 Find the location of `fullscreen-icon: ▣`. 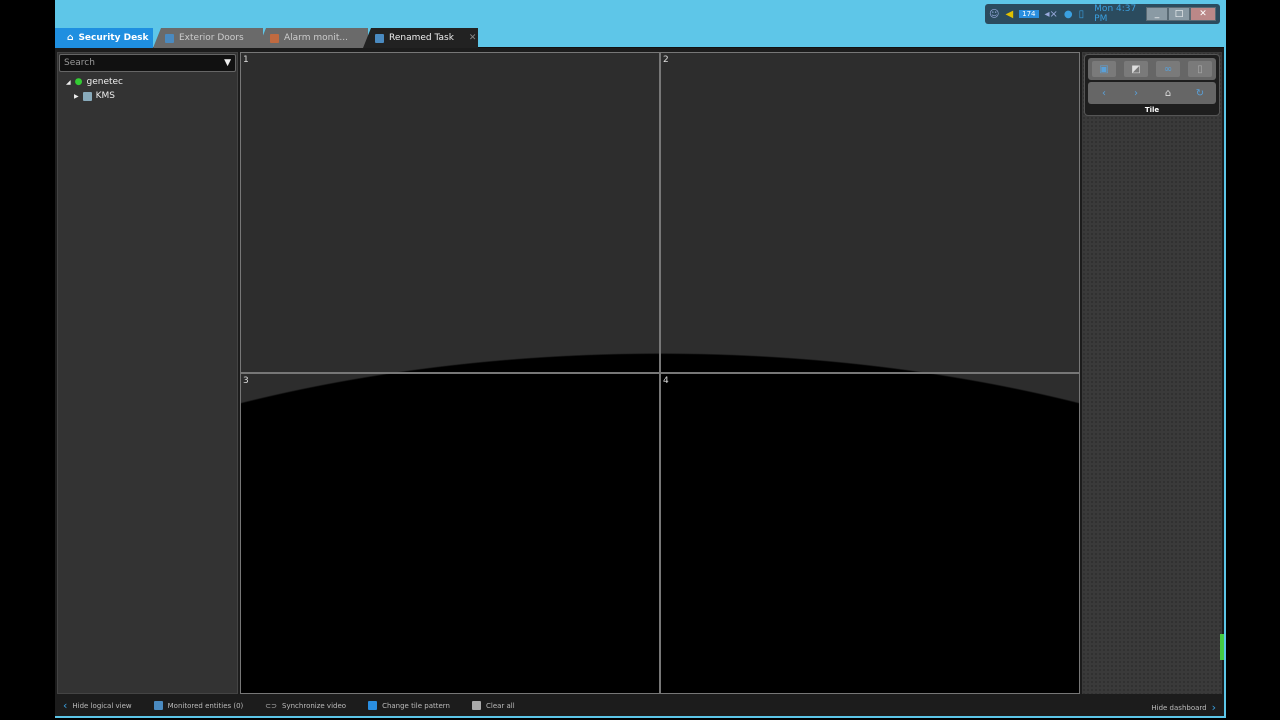

fullscreen-icon: ▣ is located at coordinates (1104, 69).